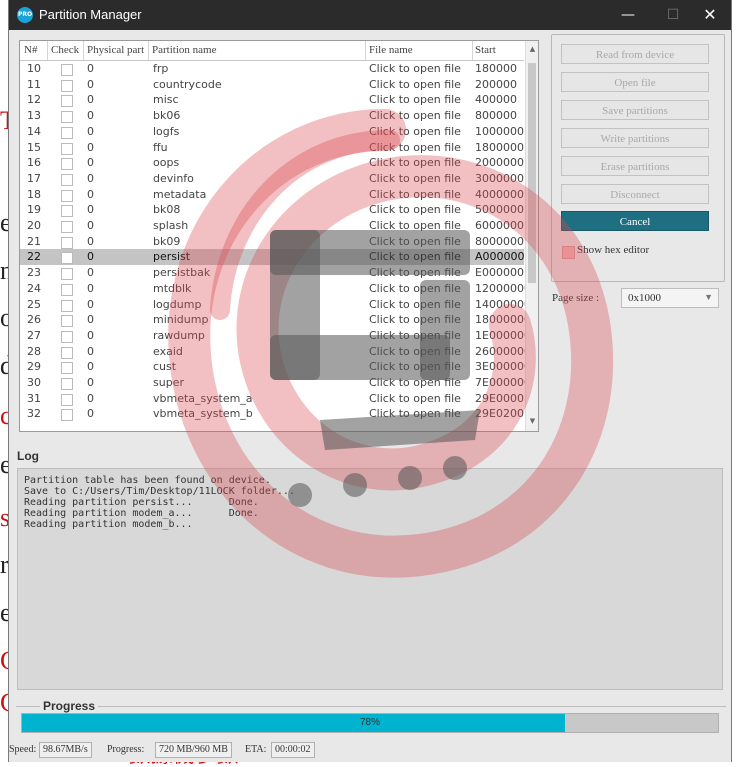 Image resolution: width=740 pixels, height=767 pixels. What do you see at coordinates (635, 194) in the screenshot?
I see `disconnect-button: Disconnect` at bounding box center [635, 194].